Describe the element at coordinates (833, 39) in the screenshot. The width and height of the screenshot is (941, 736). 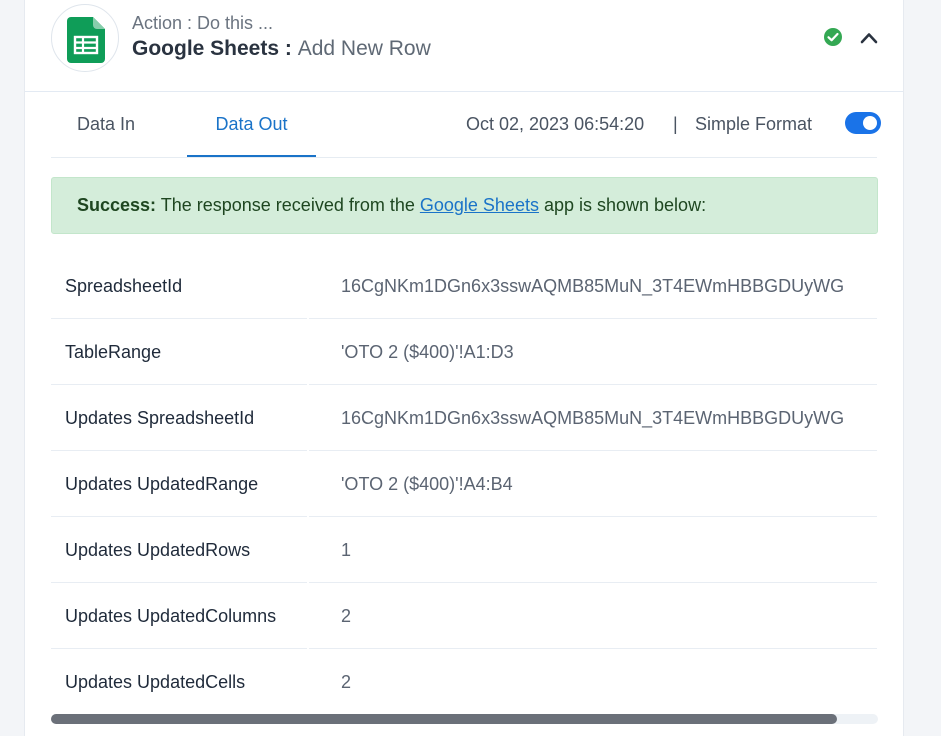
I see `check-circle-icon` at that location.